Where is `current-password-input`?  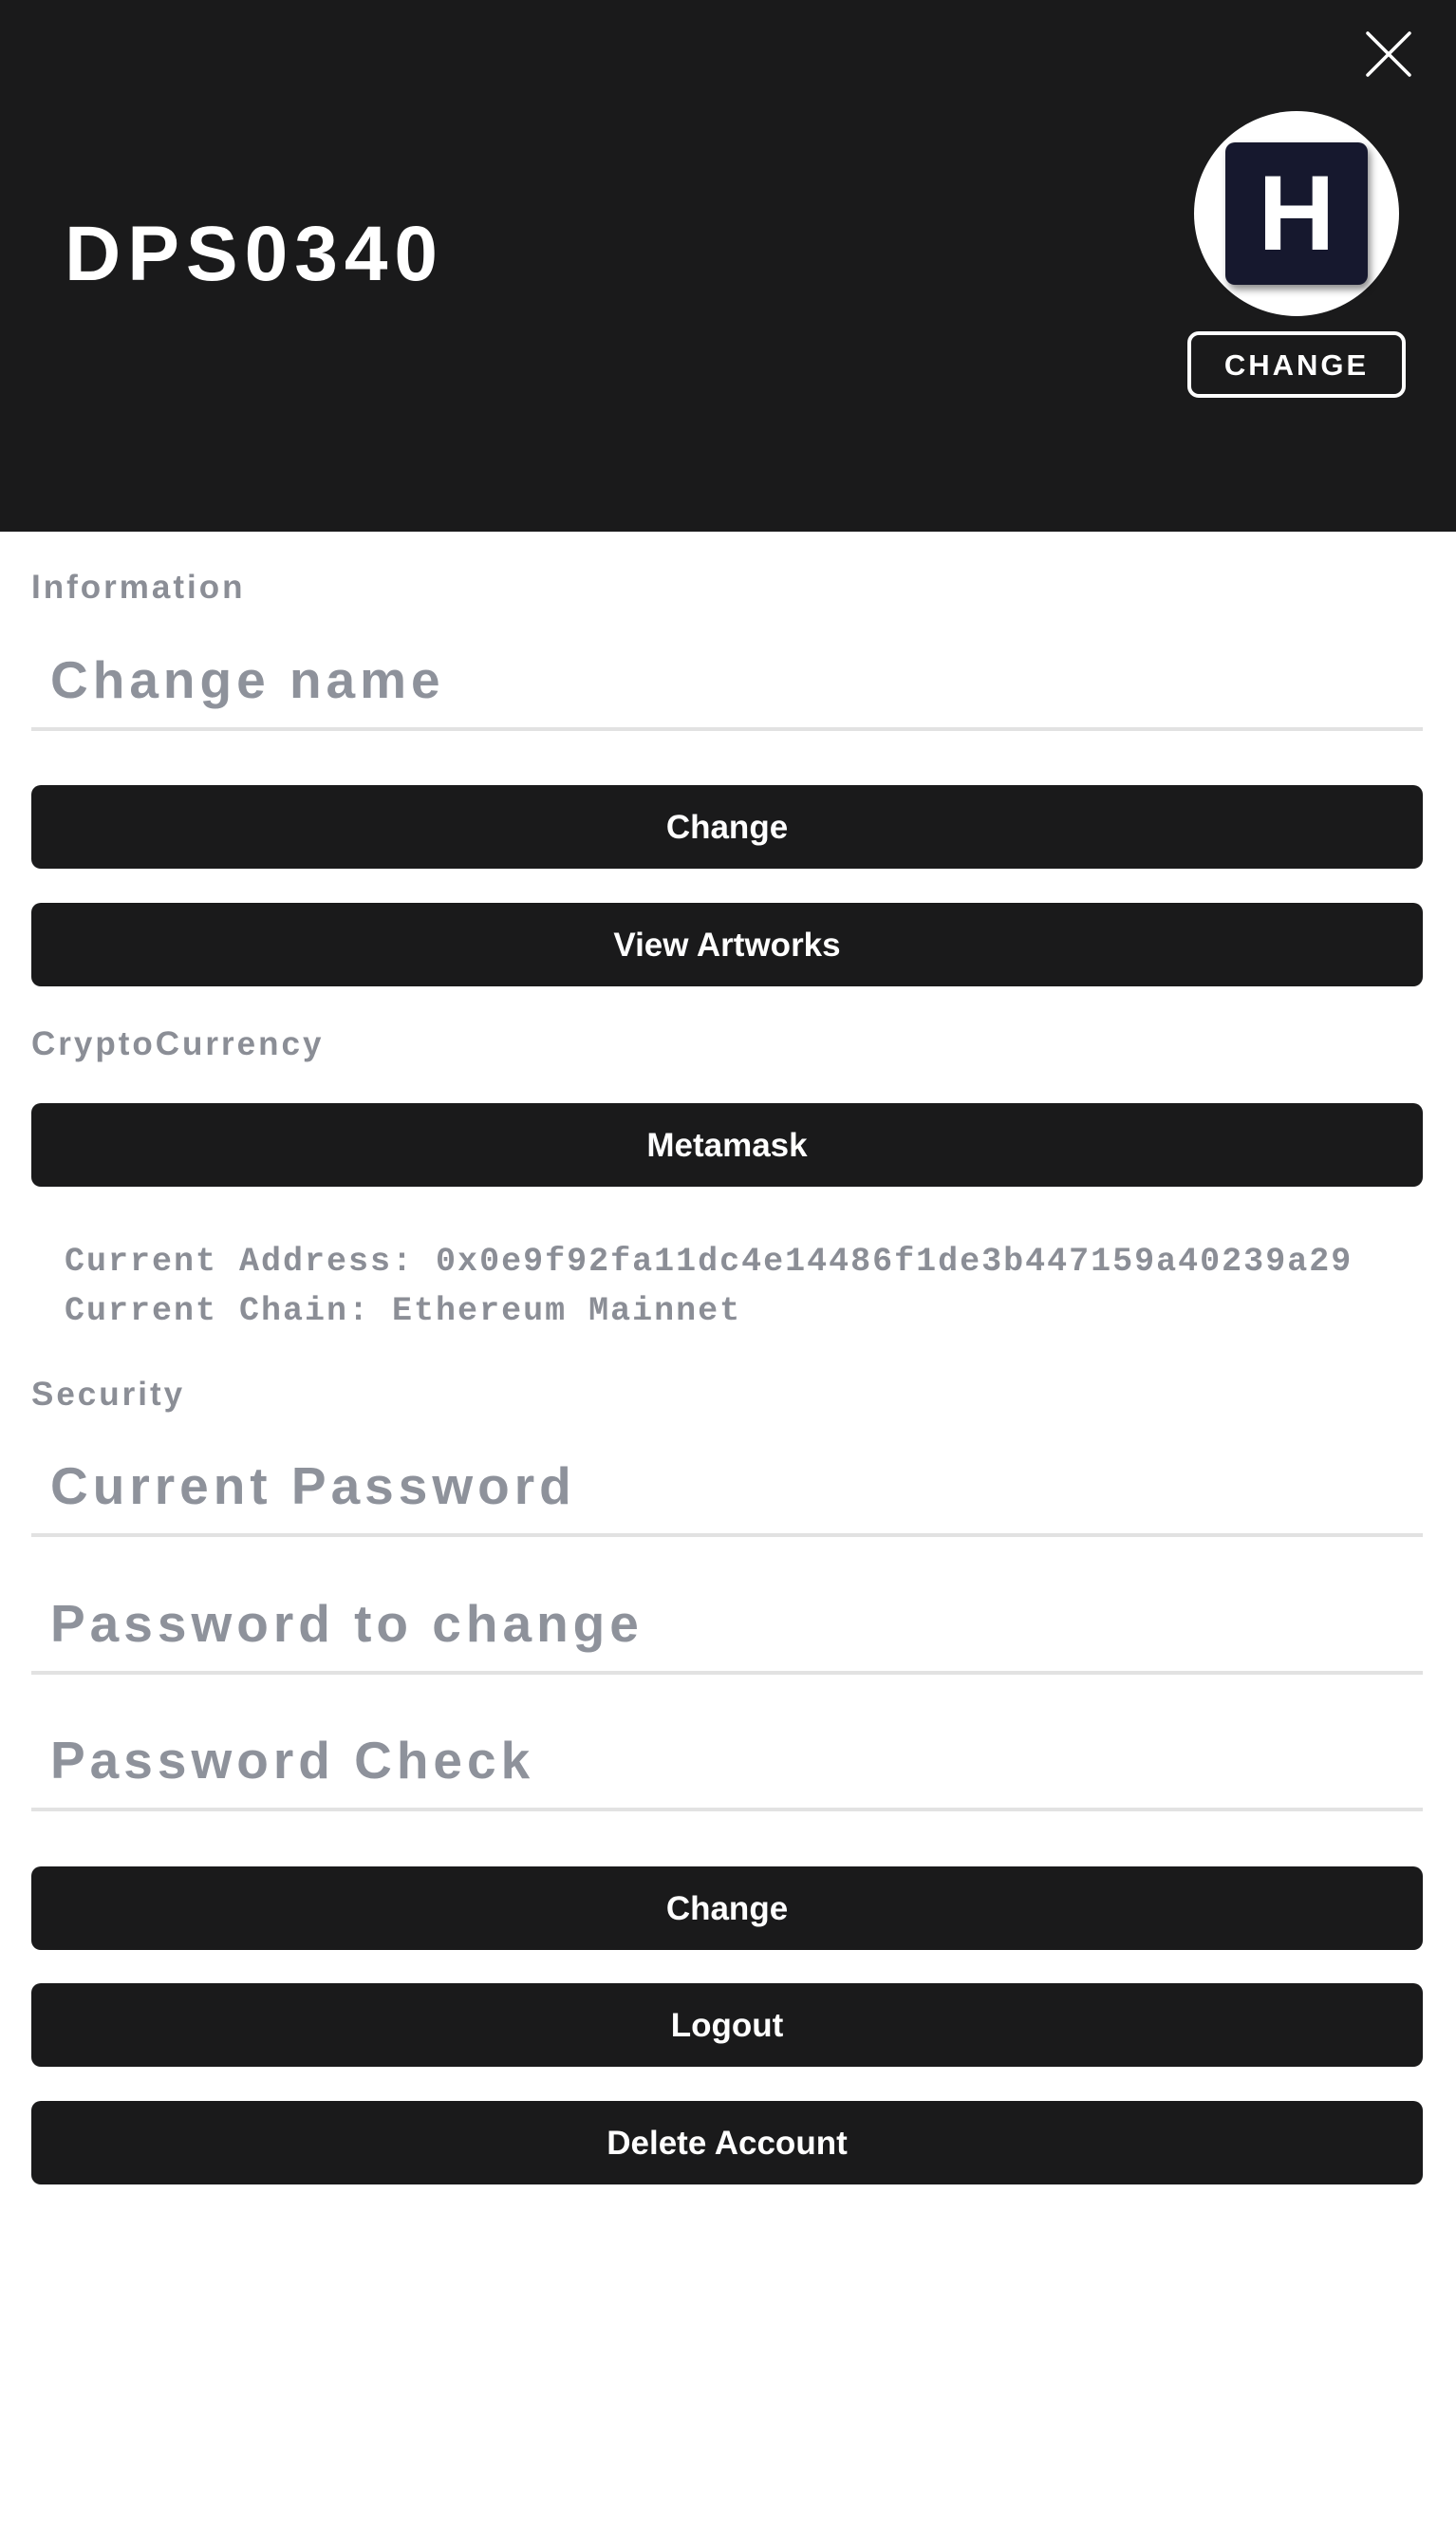 current-password-input is located at coordinates (727, 1485).